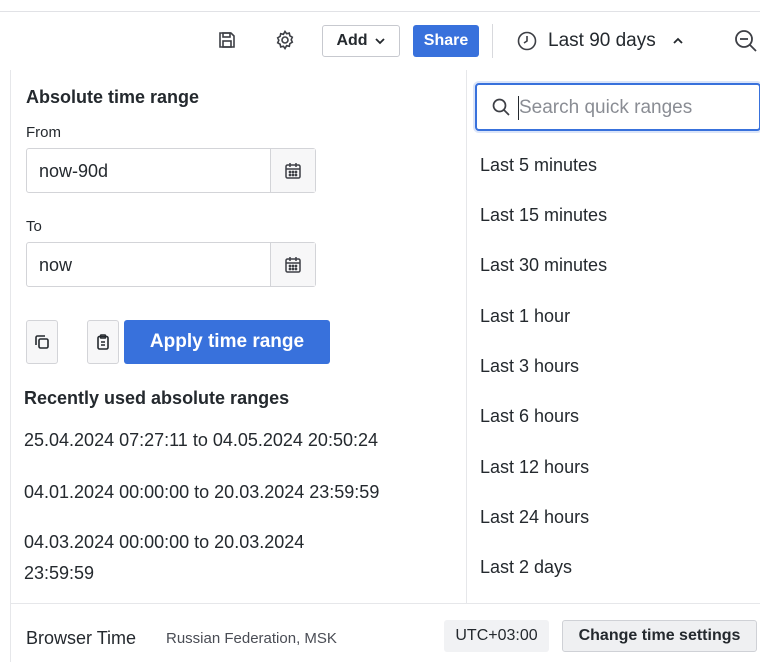 The image size is (760, 663). What do you see at coordinates (244, 573) in the screenshot?
I see `recent-range-item-continued: 23:59:59` at bounding box center [244, 573].